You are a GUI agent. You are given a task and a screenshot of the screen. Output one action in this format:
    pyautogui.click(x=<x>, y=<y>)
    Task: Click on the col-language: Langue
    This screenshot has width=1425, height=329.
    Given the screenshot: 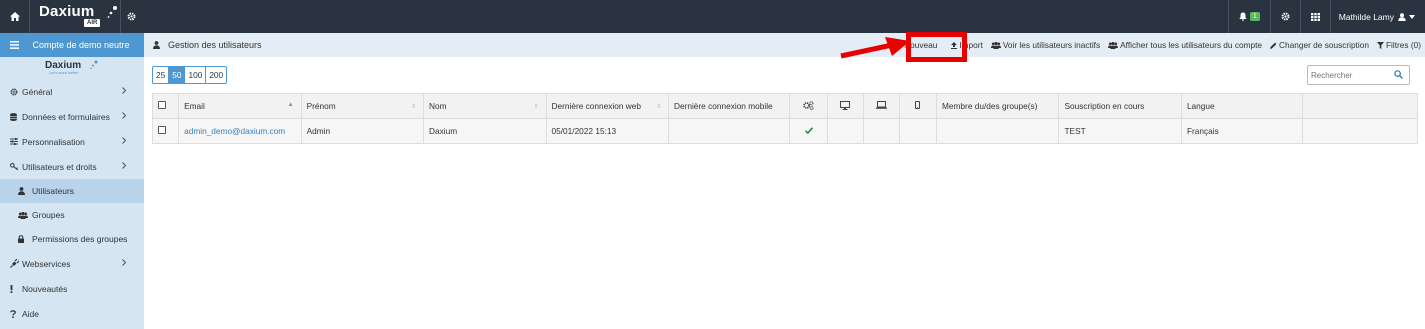 What is the action you would take?
    pyautogui.click(x=1242, y=106)
    